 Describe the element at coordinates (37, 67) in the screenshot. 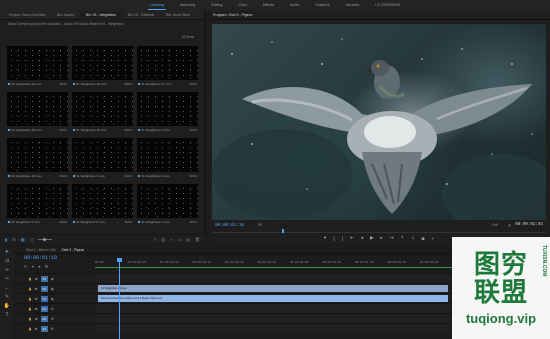

I see `clip-tile: SL Weightless 11.mov 10:01` at that location.